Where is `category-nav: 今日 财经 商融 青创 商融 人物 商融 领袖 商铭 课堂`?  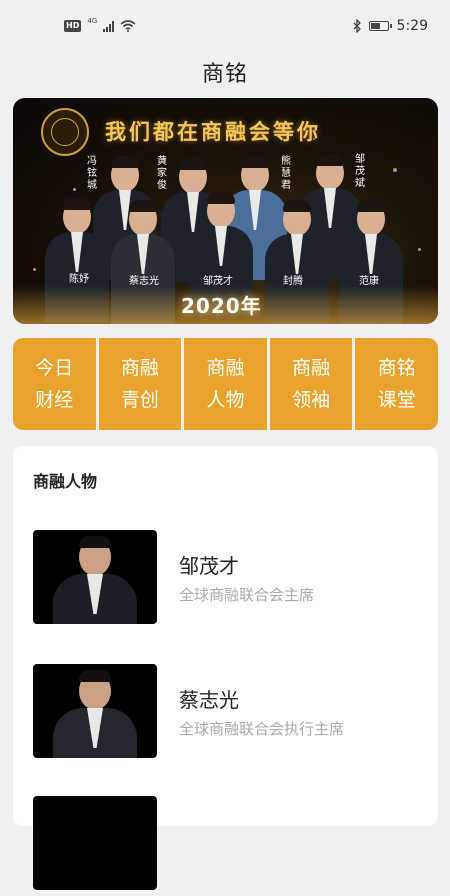 category-nav: 今日 财经 商融 青创 商融 人物 商融 领袖 商铭 课堂 is located at coordinates (225, 384).